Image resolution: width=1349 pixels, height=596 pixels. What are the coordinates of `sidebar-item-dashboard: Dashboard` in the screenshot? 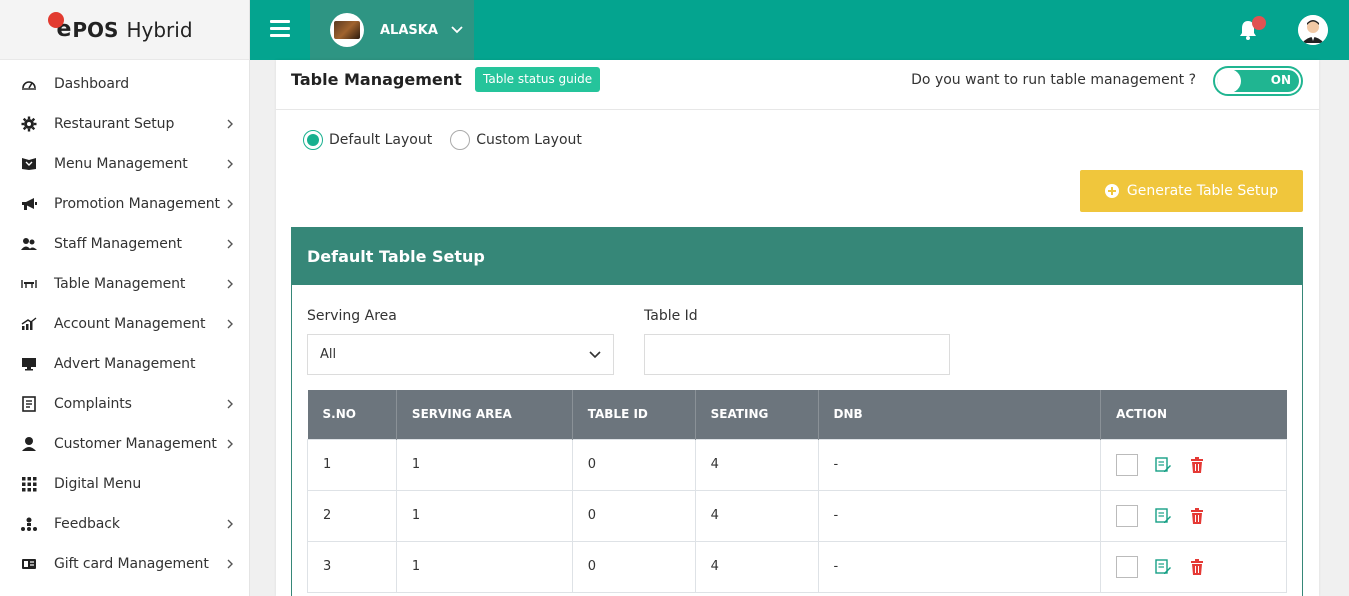 It's located at (124, 84).